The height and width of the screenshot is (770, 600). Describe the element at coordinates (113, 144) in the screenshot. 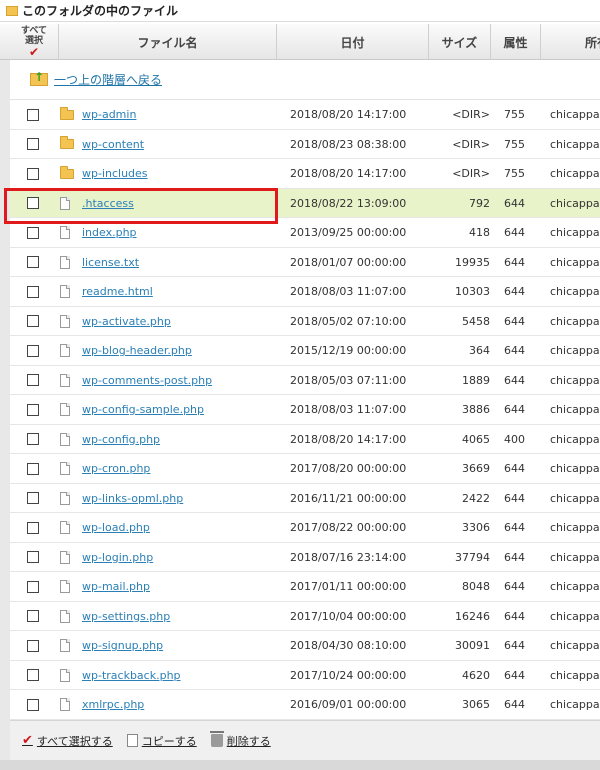

I see `file-name-link: wp-content` at that location.